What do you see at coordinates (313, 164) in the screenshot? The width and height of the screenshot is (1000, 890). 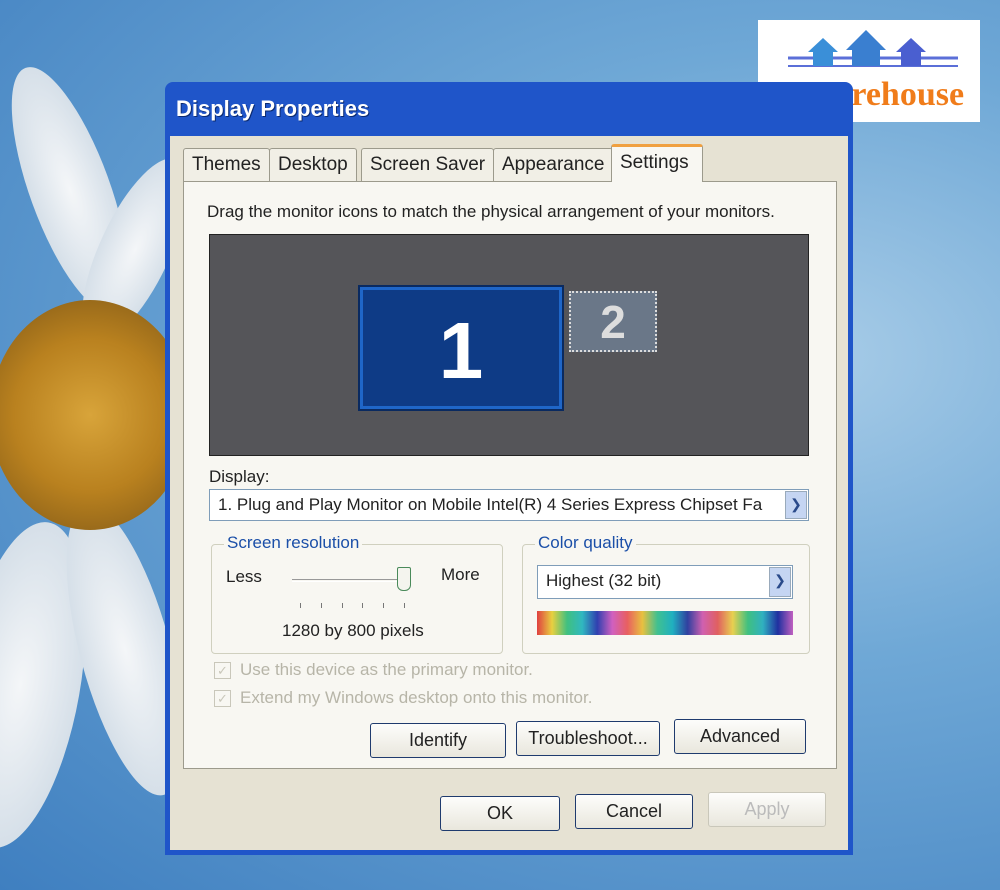 I see `tab-desktop: Desktop` at bounding box center [313, 164].